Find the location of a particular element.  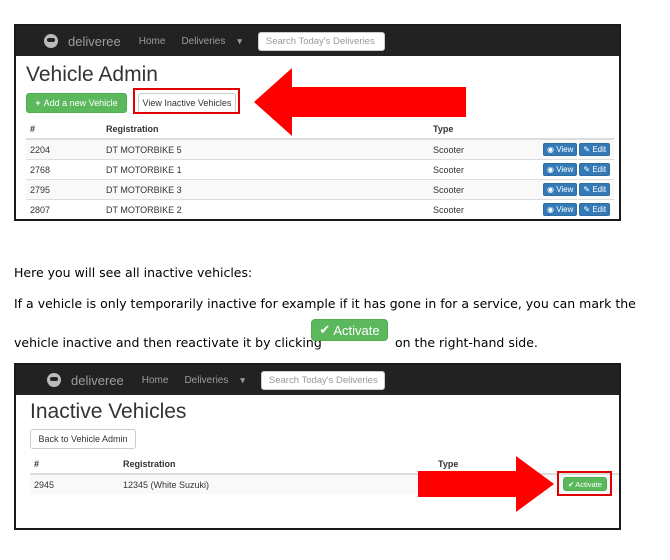

add-vehicle-button: + Add a new Vehicle is located at coordinates (76, 103).